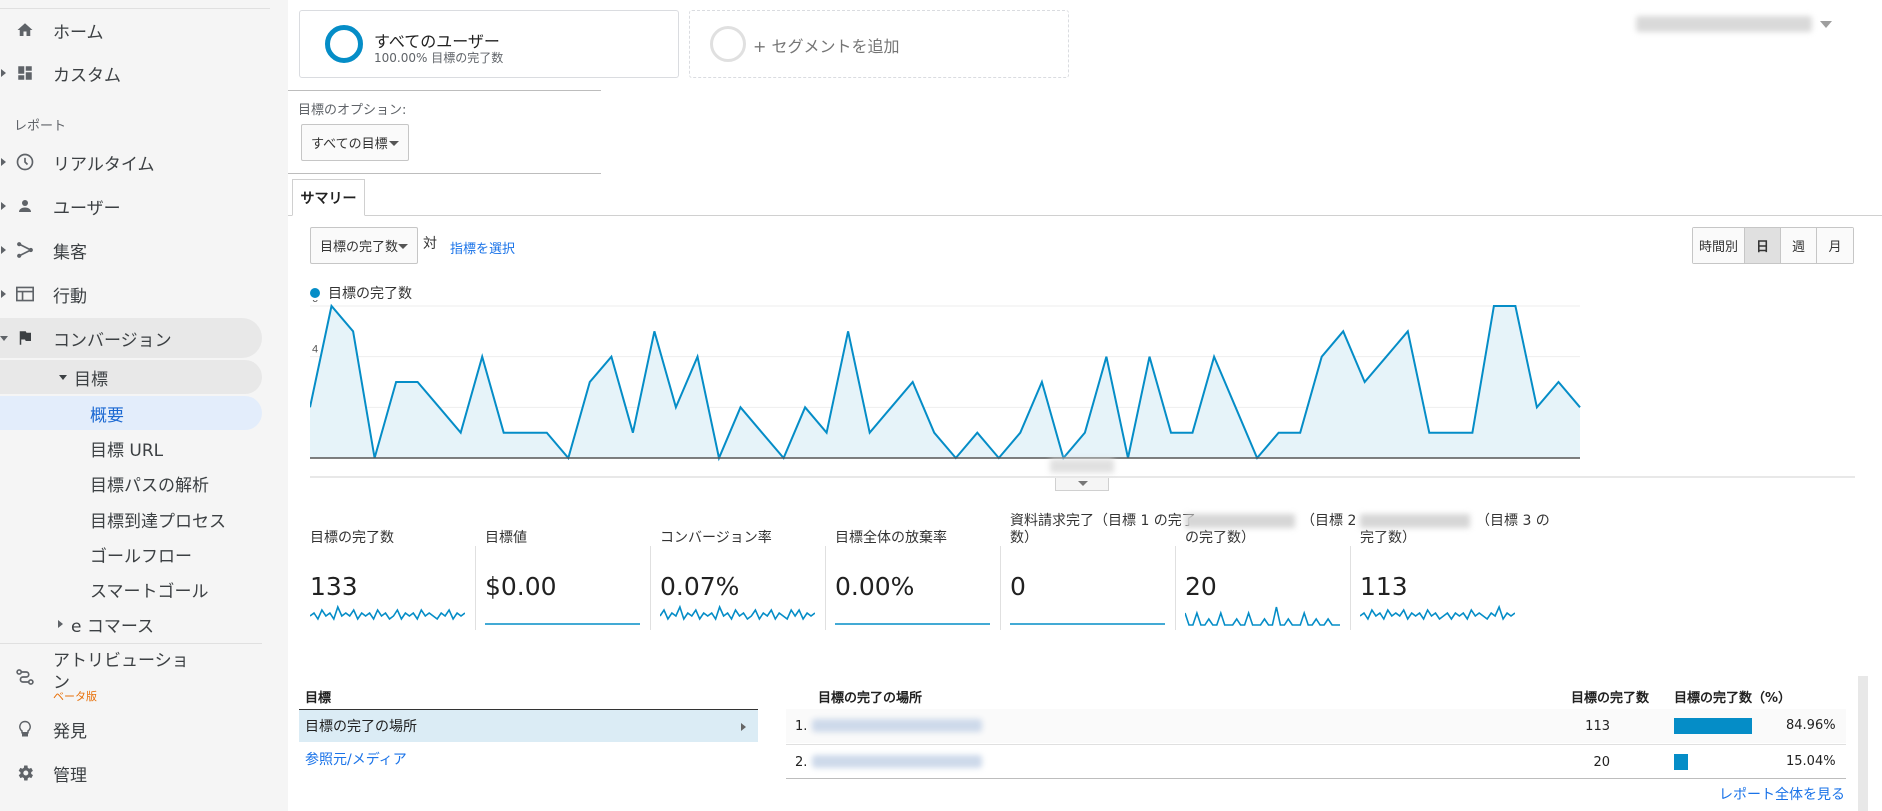 This screenshot has width=1882, height=811. What do you see at coordinates (1799, 245) in the screenshot?
I see `granularity-week: 週` at bounding box center [1799, 245].